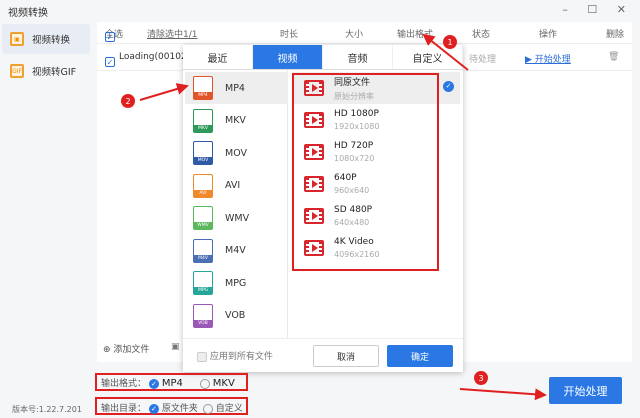  What do you see at coordinates (585, 390) in the screenshot?
I see `start-process-button: 开始处理` at bounding box center [585, 390].